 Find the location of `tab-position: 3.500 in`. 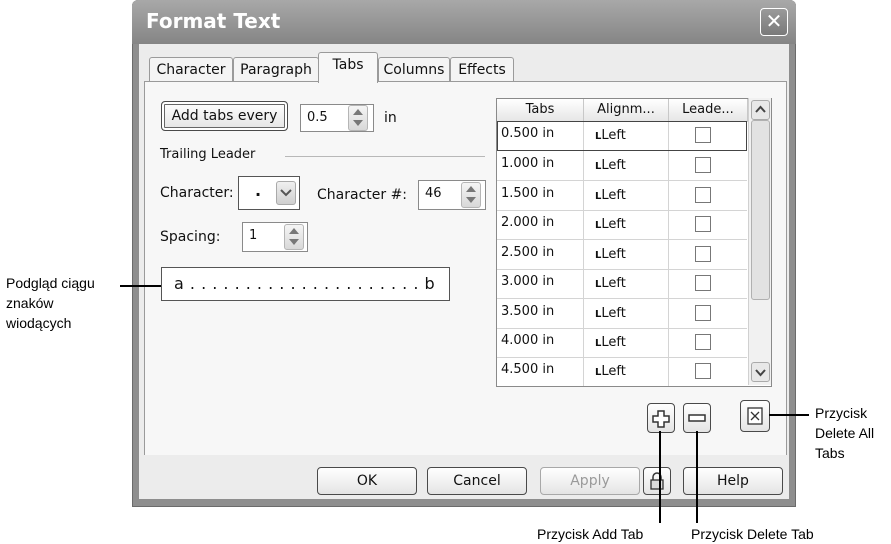

tab-position: 3.500 in is located at coordinates (528, 311).